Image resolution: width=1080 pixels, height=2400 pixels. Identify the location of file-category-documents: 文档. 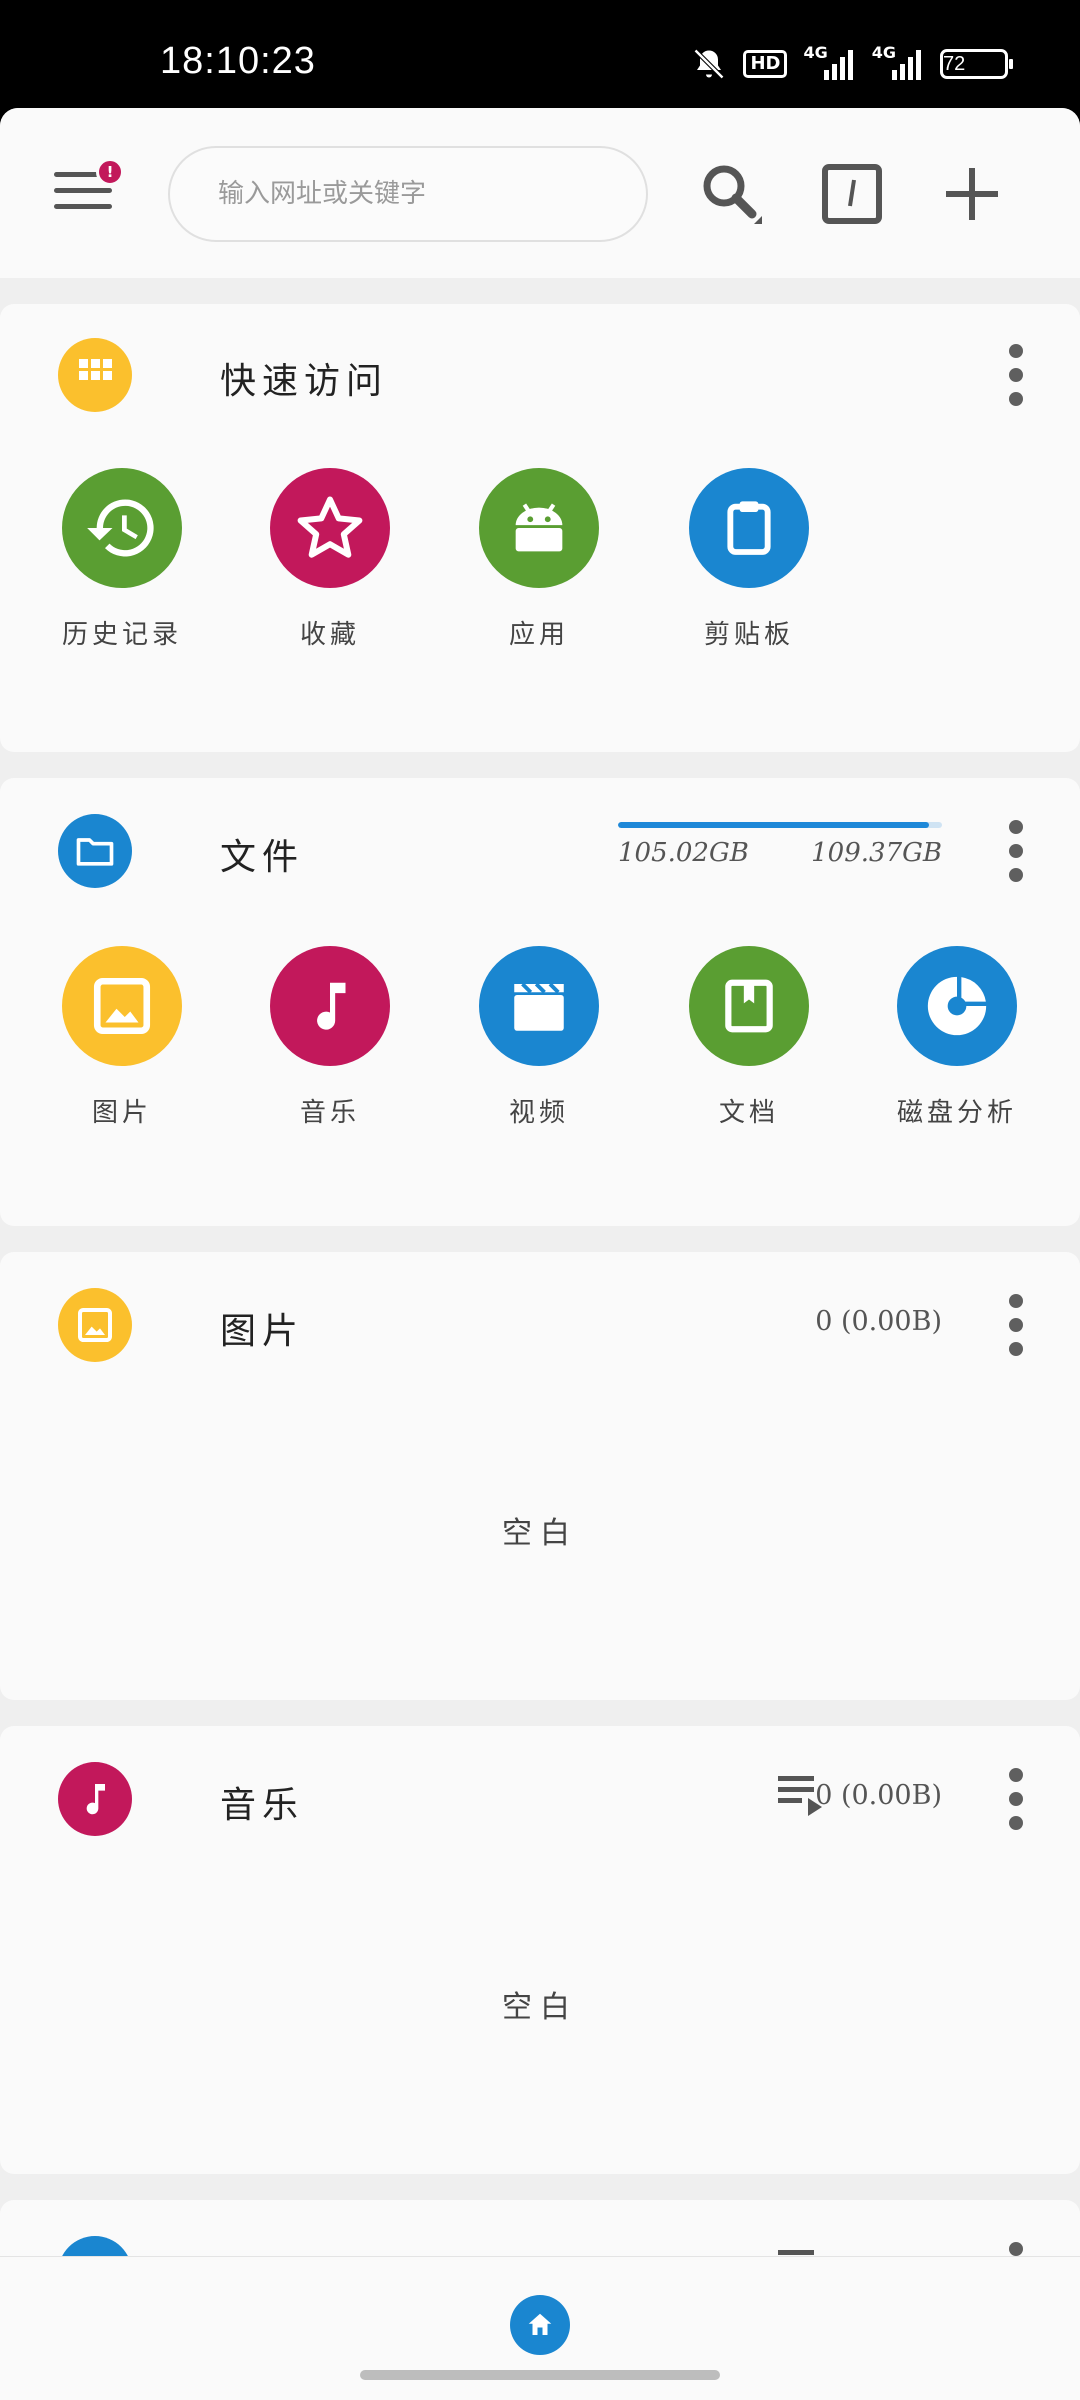
(749, 1037).